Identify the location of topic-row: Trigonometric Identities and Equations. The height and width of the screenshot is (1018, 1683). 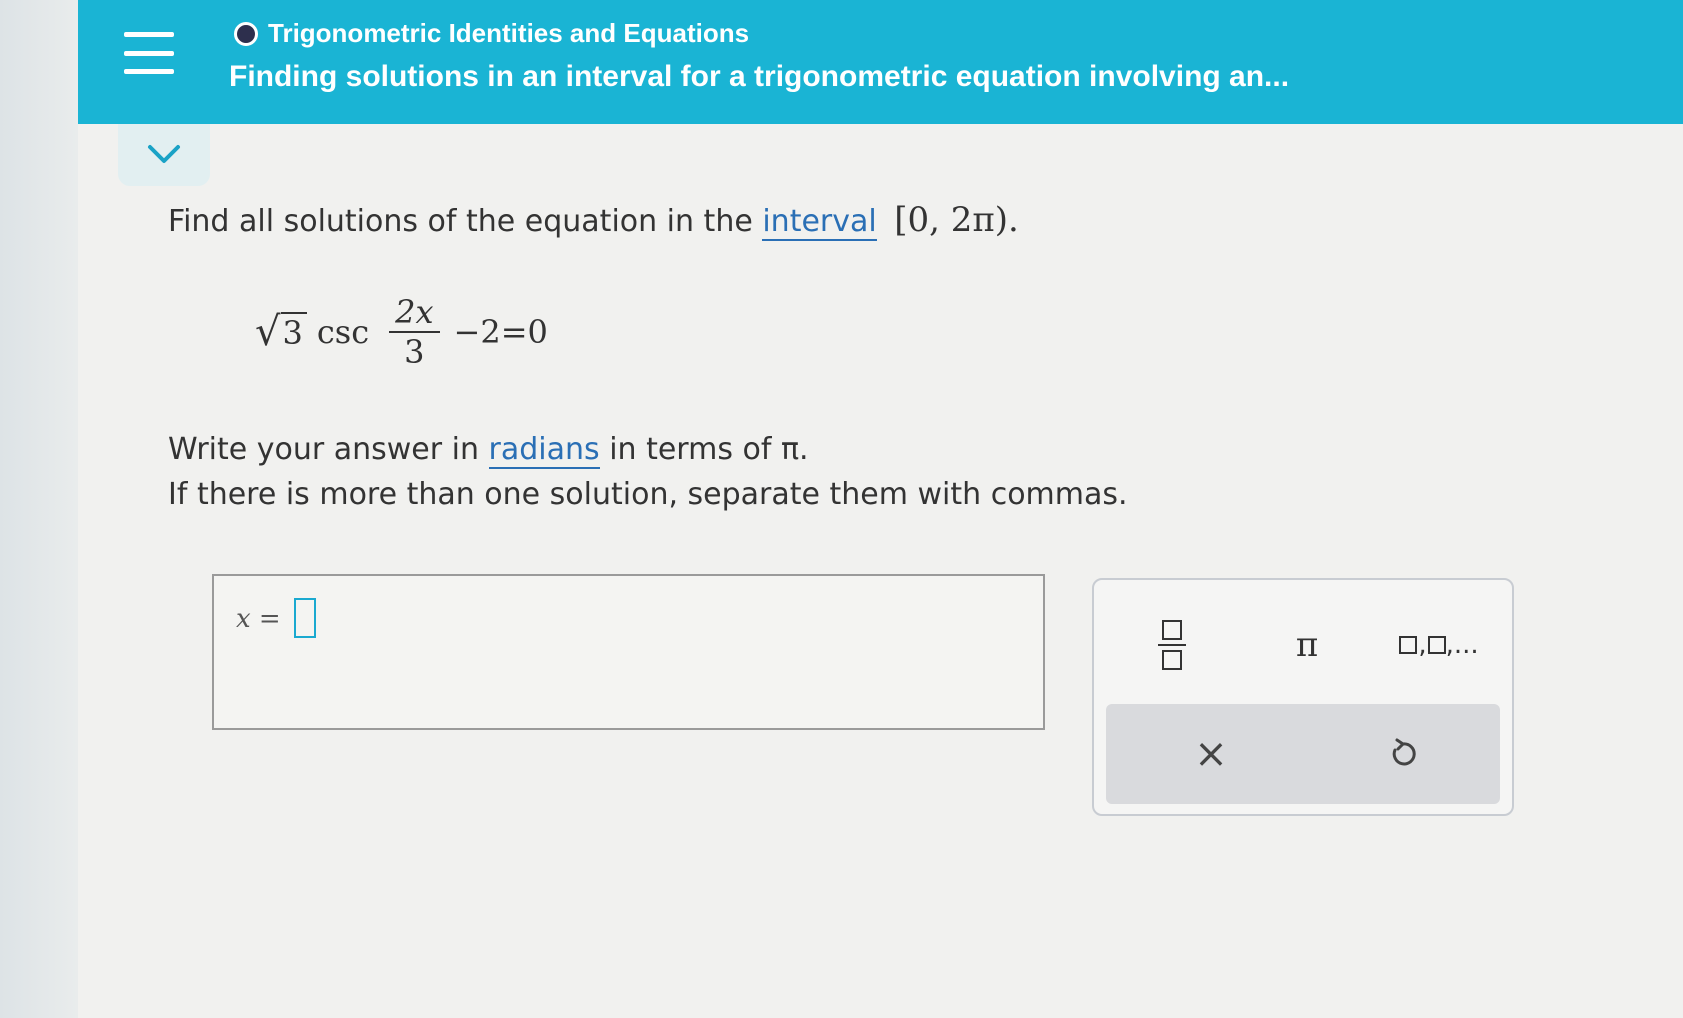
(491, 33).